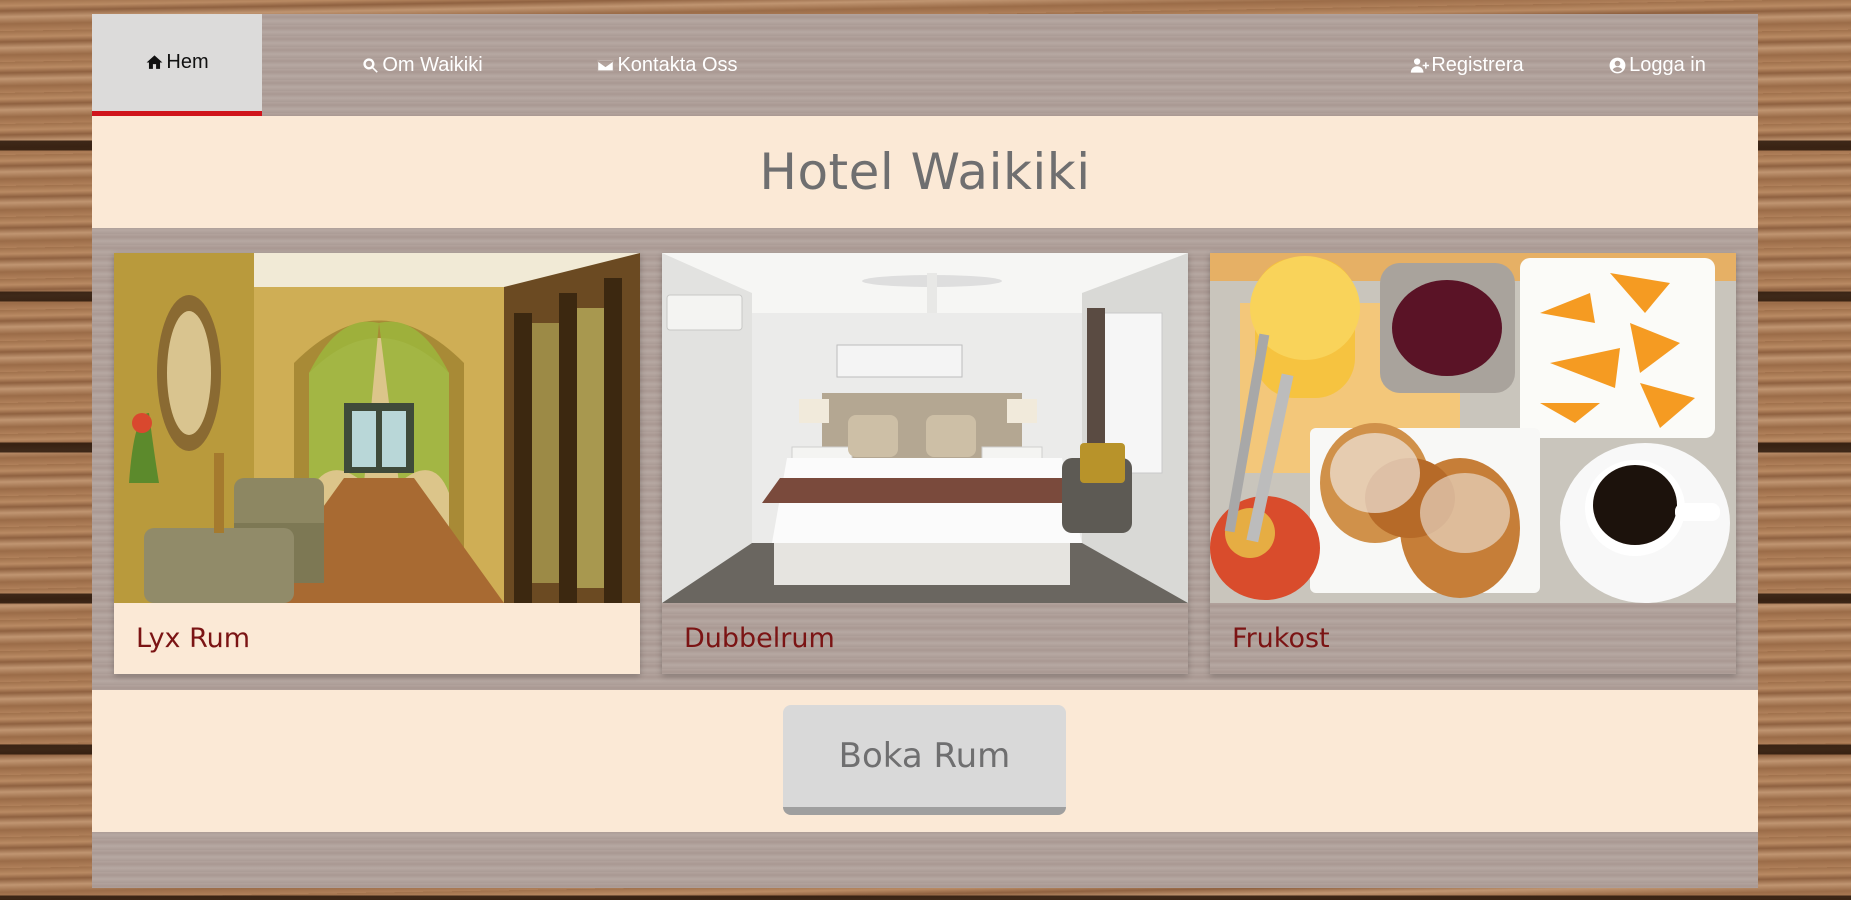  What do you see at coordinates (606, 65) in the screenshot?
I see `envelope-icon` at bounding box center [606, 65].